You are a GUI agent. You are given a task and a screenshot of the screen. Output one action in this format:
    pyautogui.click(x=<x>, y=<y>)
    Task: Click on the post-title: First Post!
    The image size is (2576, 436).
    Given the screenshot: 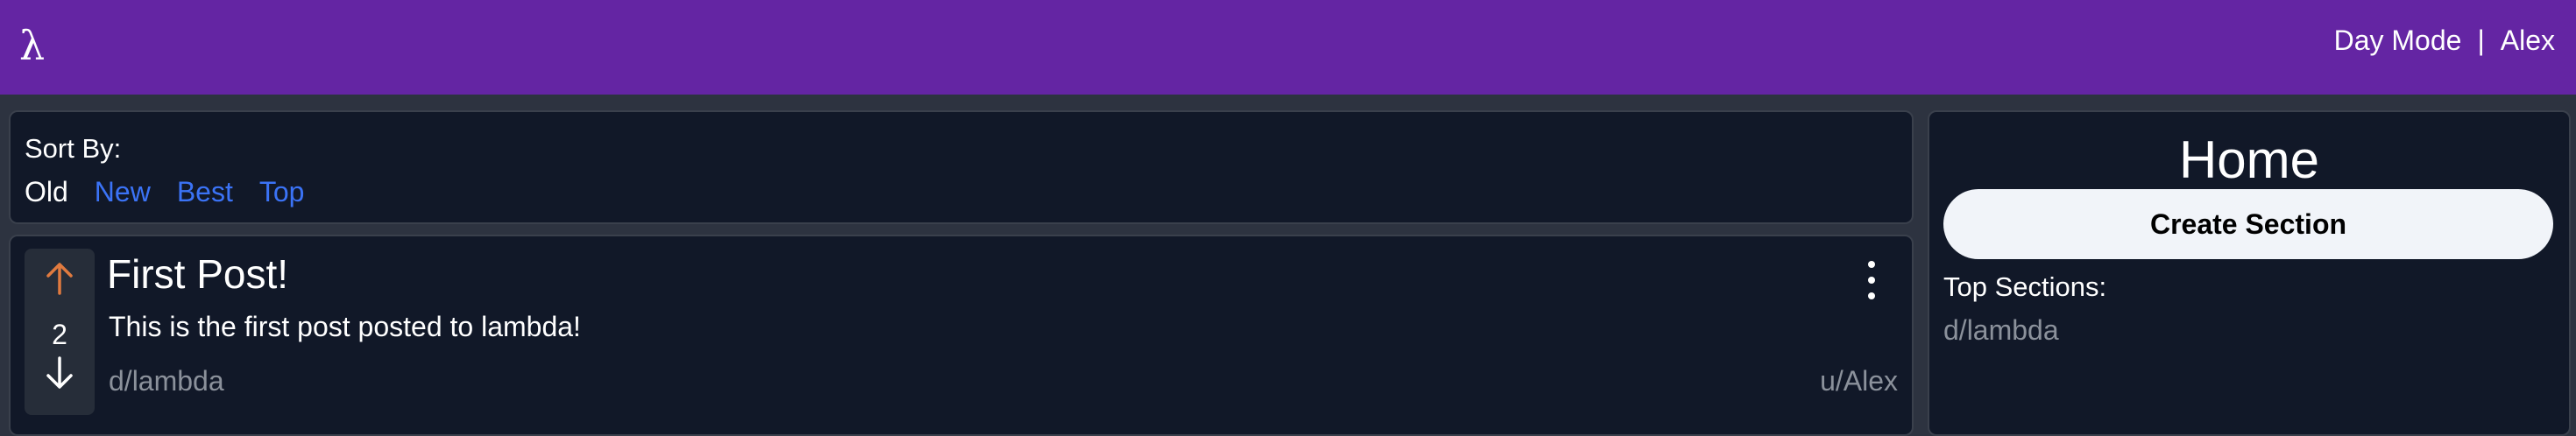 What is the action you would take?
    pyautogui.click(x=197, y=274)
    